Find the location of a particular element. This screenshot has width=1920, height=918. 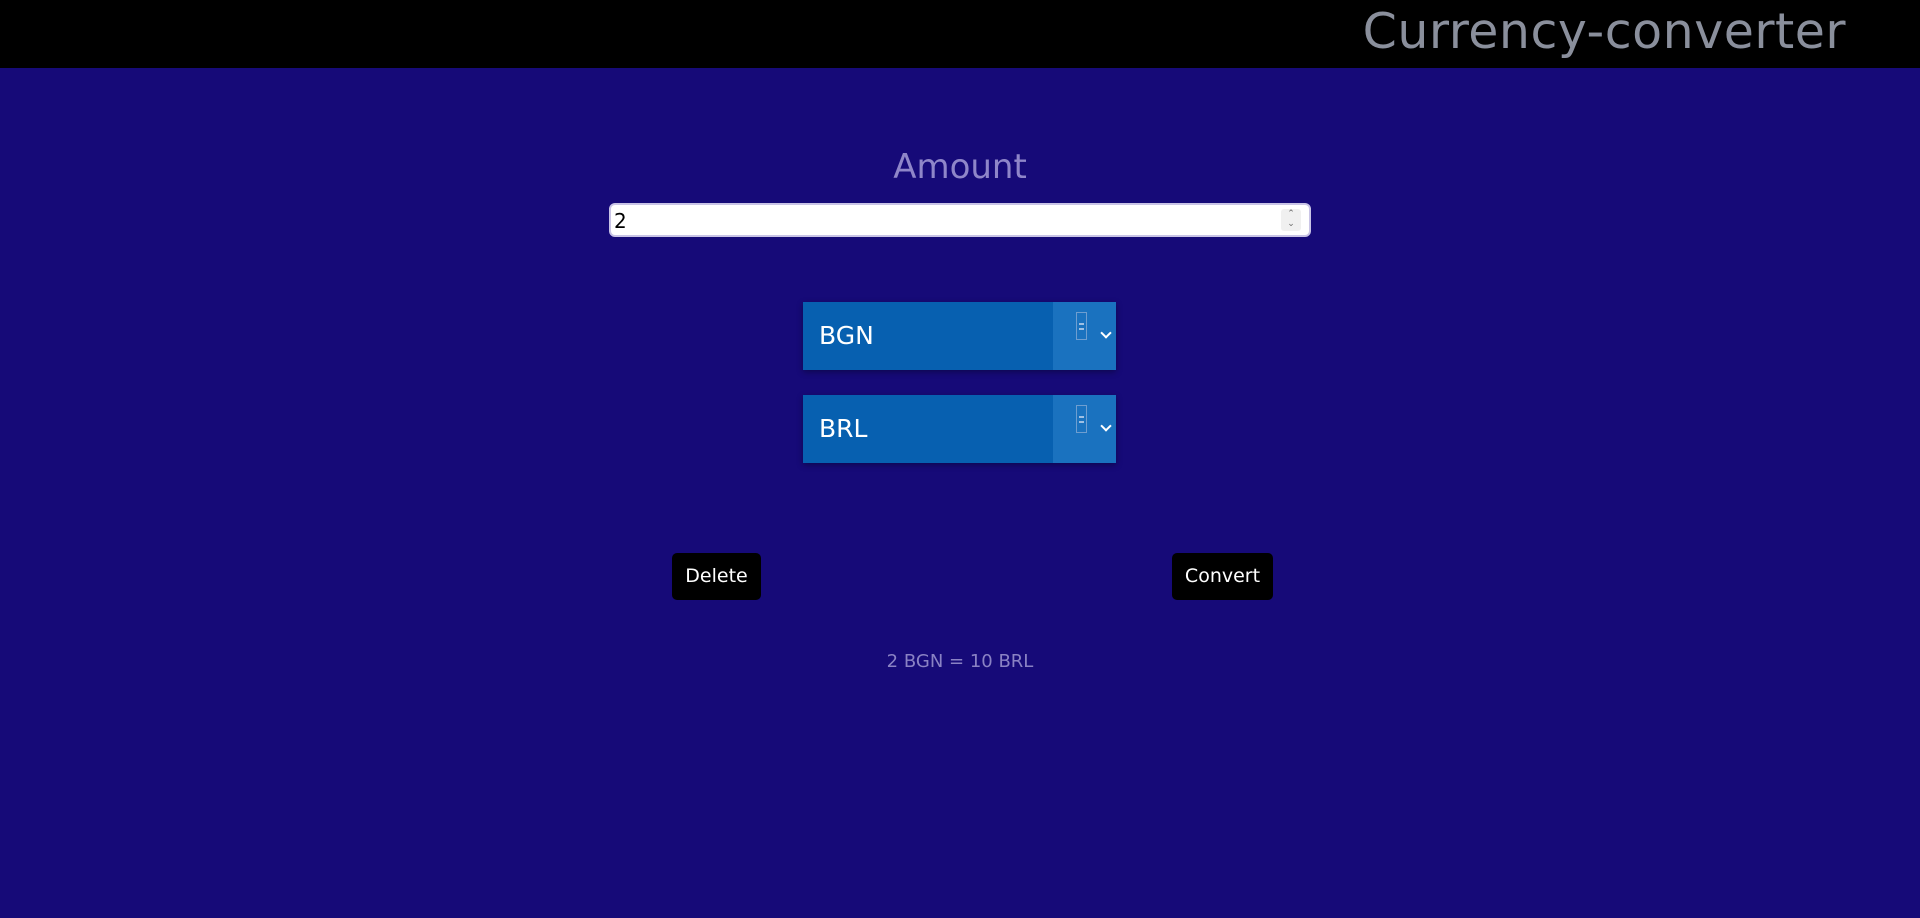

convert-button: Convert is located at coordinates (1222, 576).